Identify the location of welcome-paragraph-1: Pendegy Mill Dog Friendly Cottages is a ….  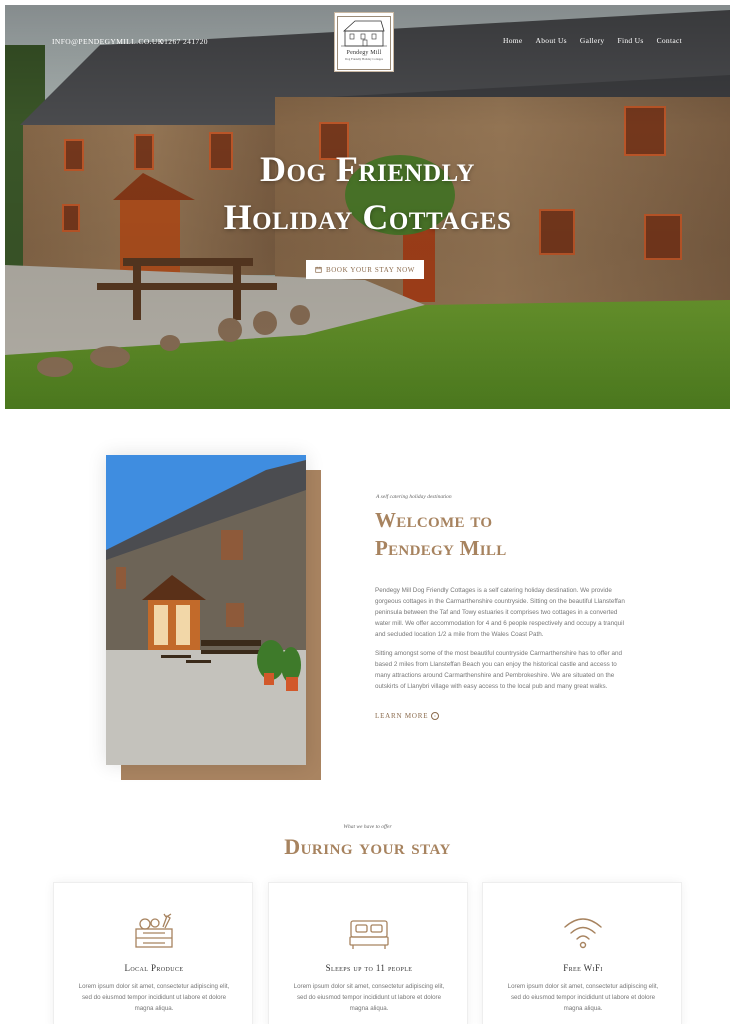
(500, 612).